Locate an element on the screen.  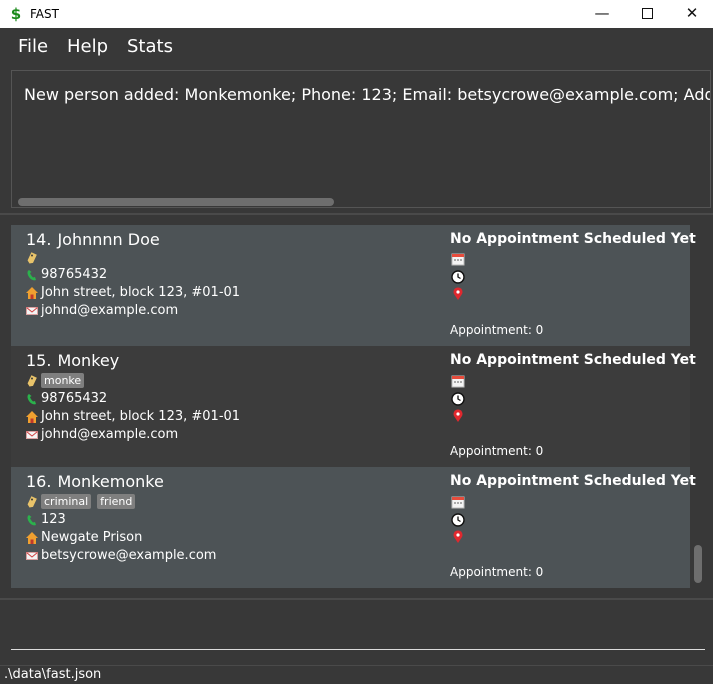
phone-row: 123 is located at coordinates (46, 520).